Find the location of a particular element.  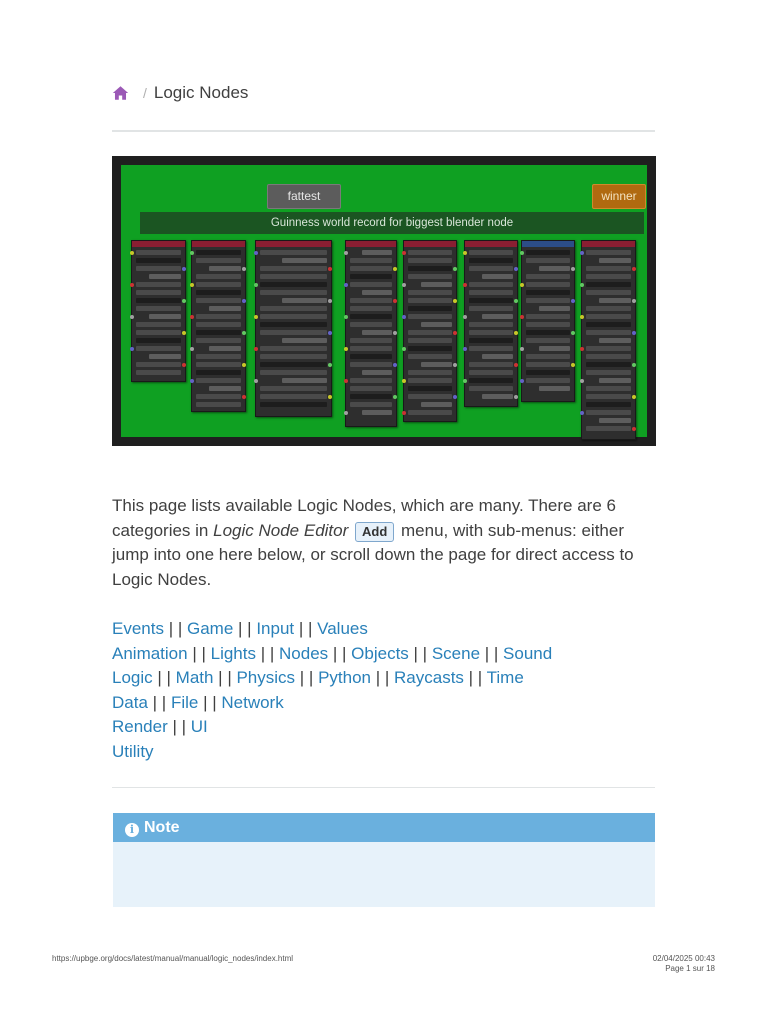

category-link-values: Values is located at coordinates (342, 628).